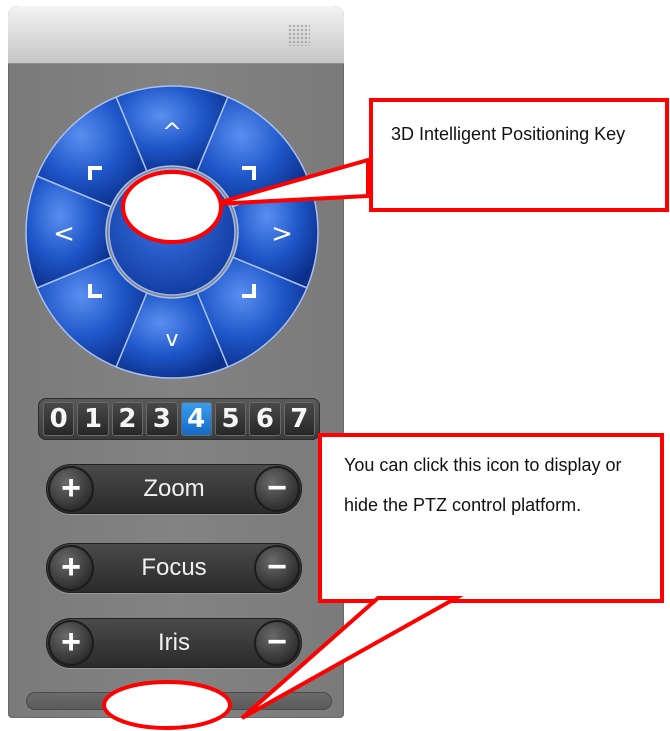  What do you see at coordinates (291, 181) in the screenshot?
I see `positioning-callout-pointer` at bounding box center [291, 181].